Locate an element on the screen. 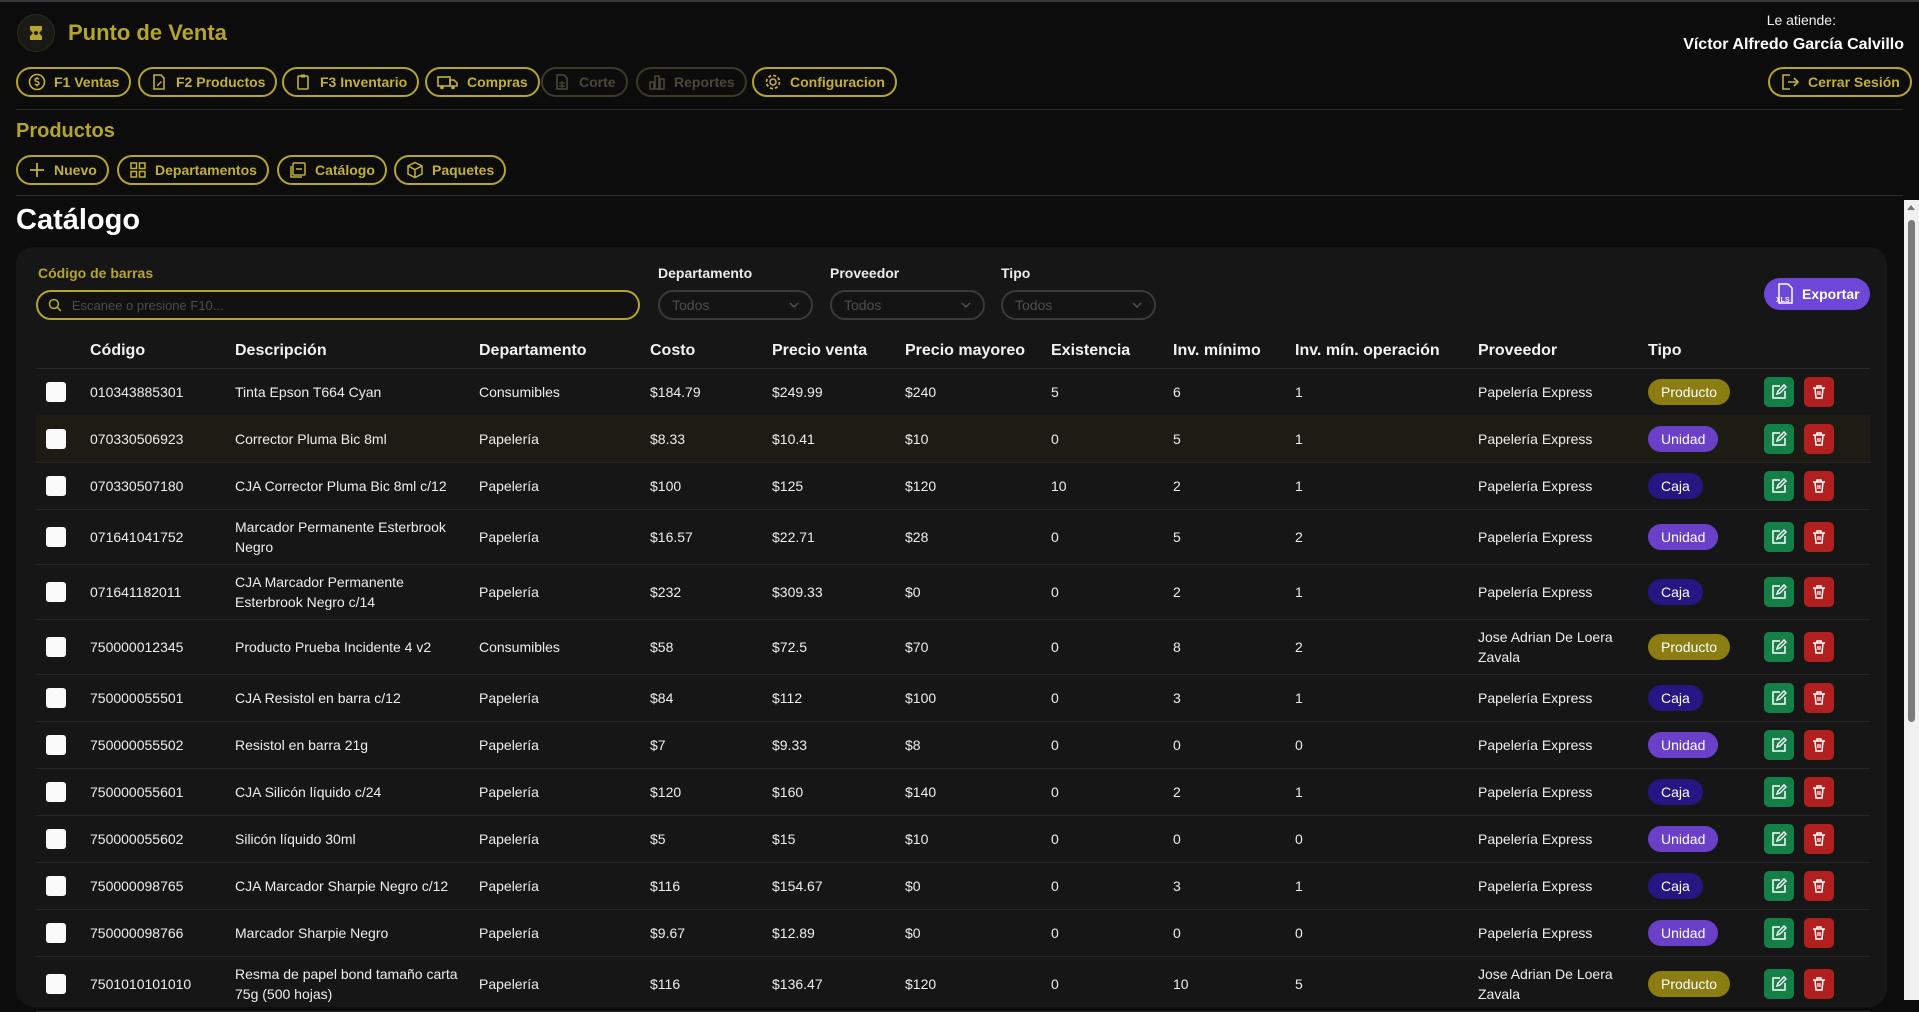 This screenshot has height=1012, width=1919. col-codigo: Código is located at coordinates (117, 351).